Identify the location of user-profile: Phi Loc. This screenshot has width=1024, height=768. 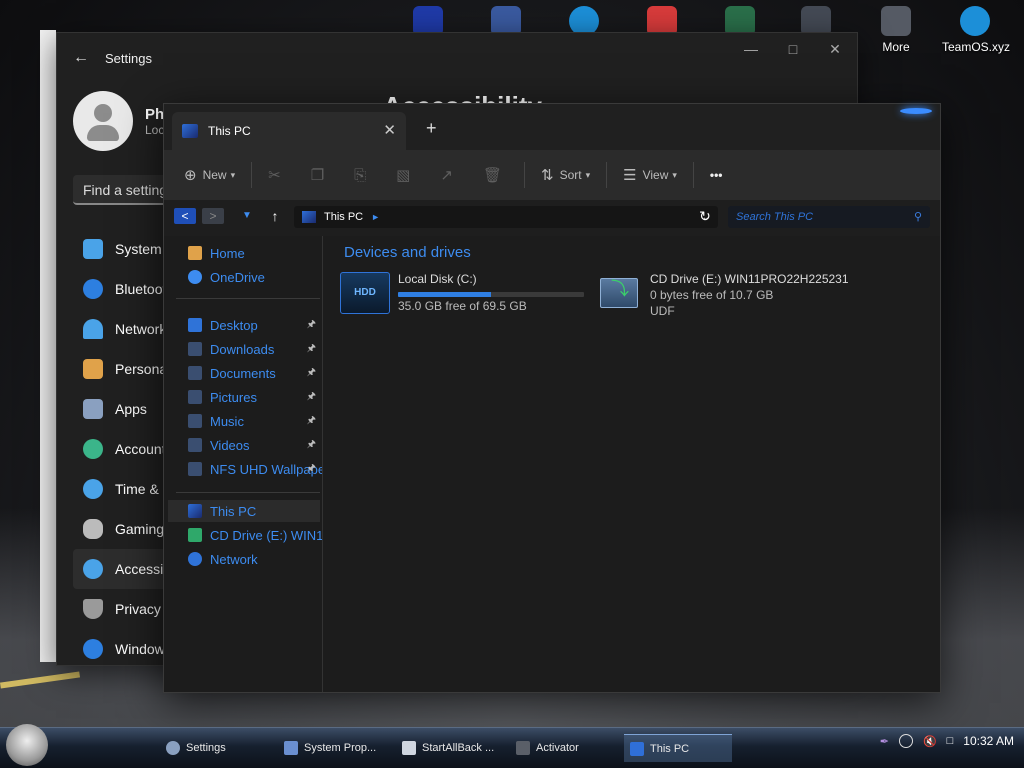
(120, 121).